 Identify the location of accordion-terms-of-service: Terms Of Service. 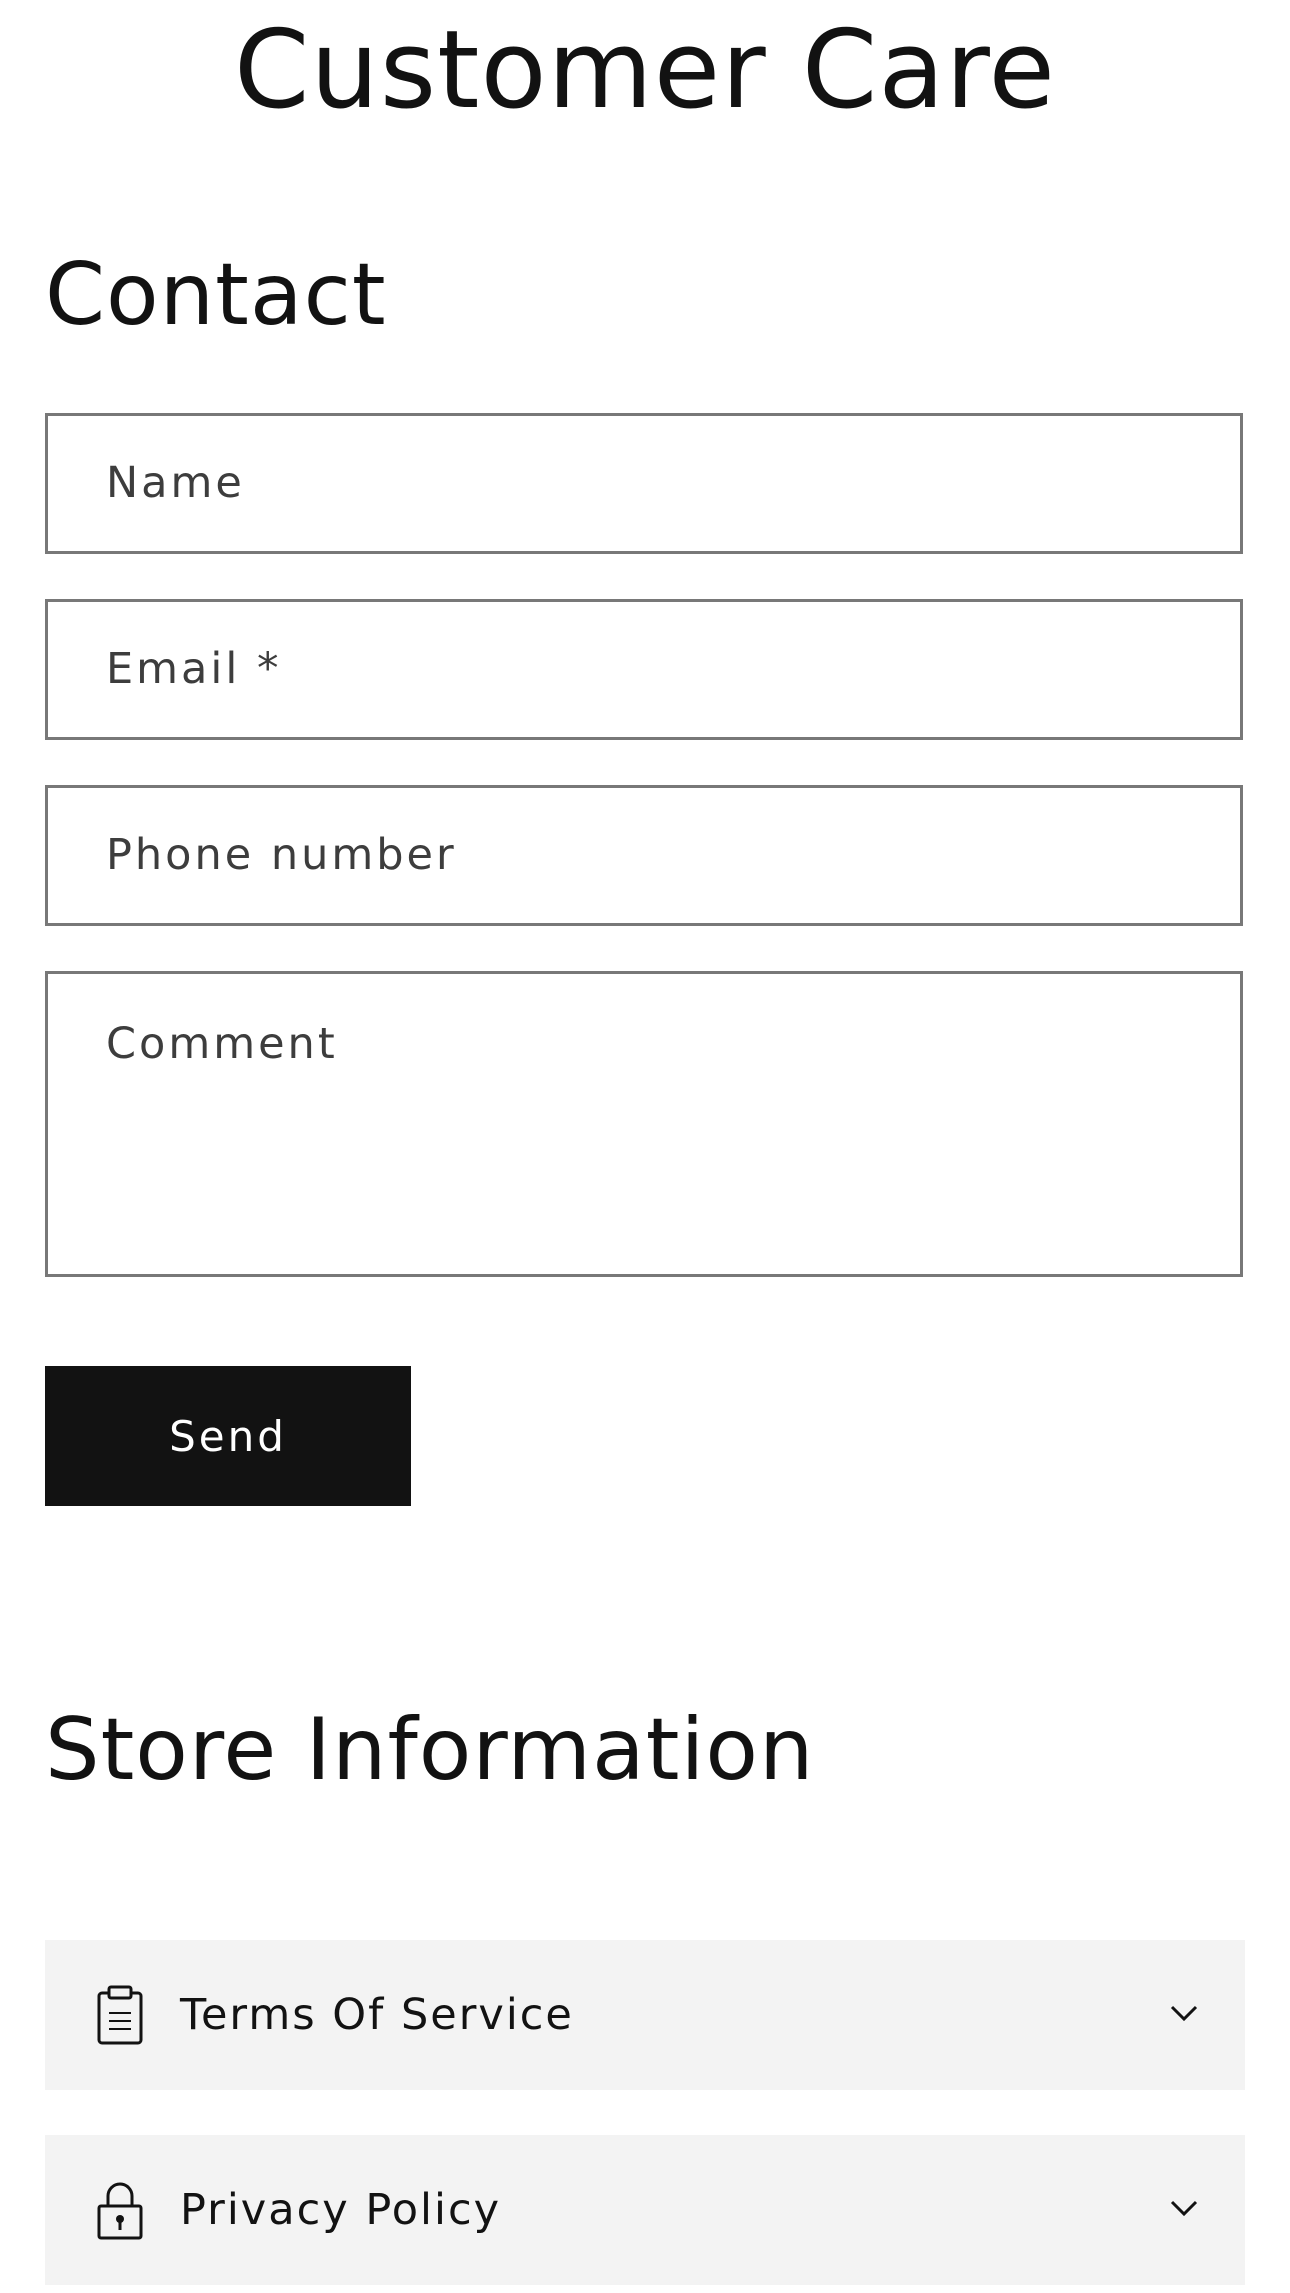
(645, 2015).